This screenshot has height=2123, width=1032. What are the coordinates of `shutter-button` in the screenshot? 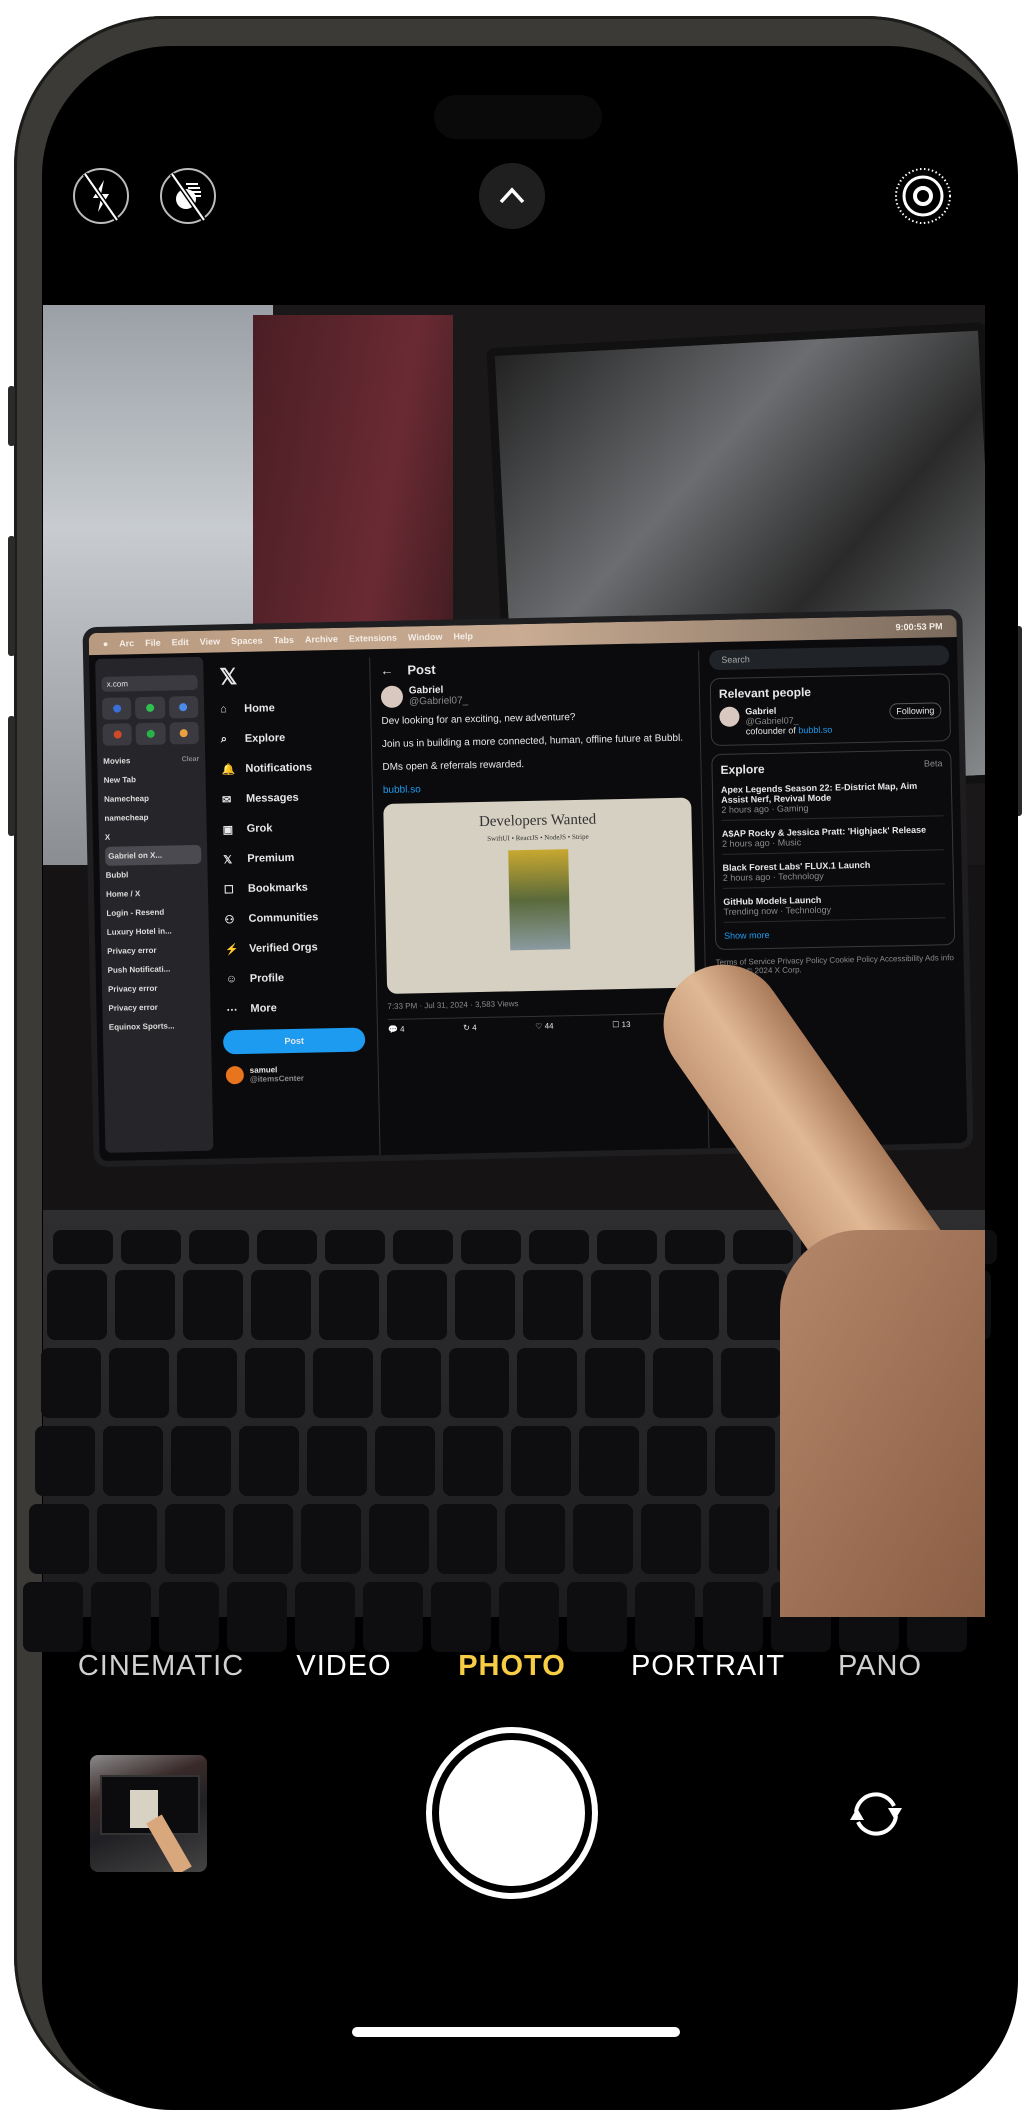 It's located at (512, 1813).